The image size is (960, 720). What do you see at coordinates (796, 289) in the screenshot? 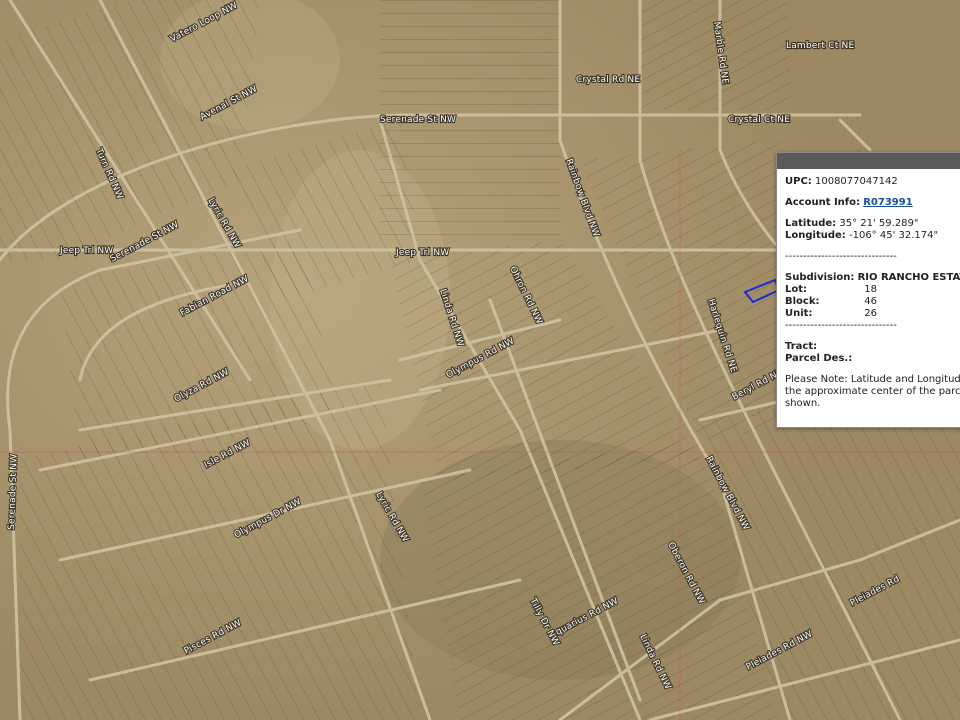
I see `lot-label: Lot:` at bounding box center [796, 289].